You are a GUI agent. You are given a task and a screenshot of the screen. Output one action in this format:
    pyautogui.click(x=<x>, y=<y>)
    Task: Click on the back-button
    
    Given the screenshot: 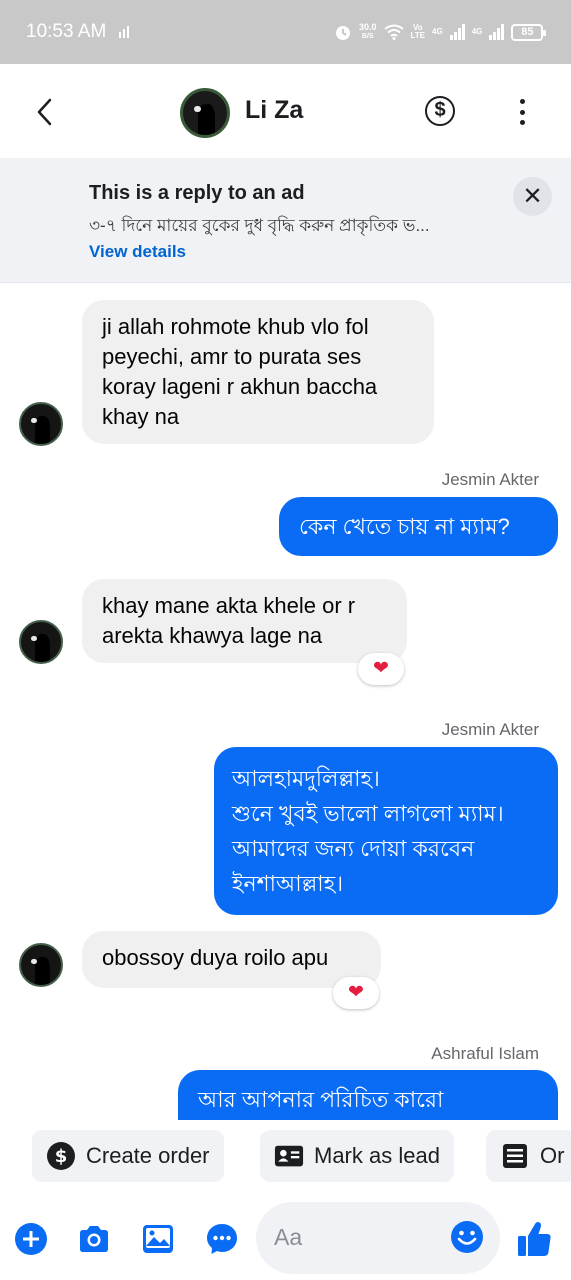 What is the action you would take?
    pyautogui.click(x=46, y=112)
    